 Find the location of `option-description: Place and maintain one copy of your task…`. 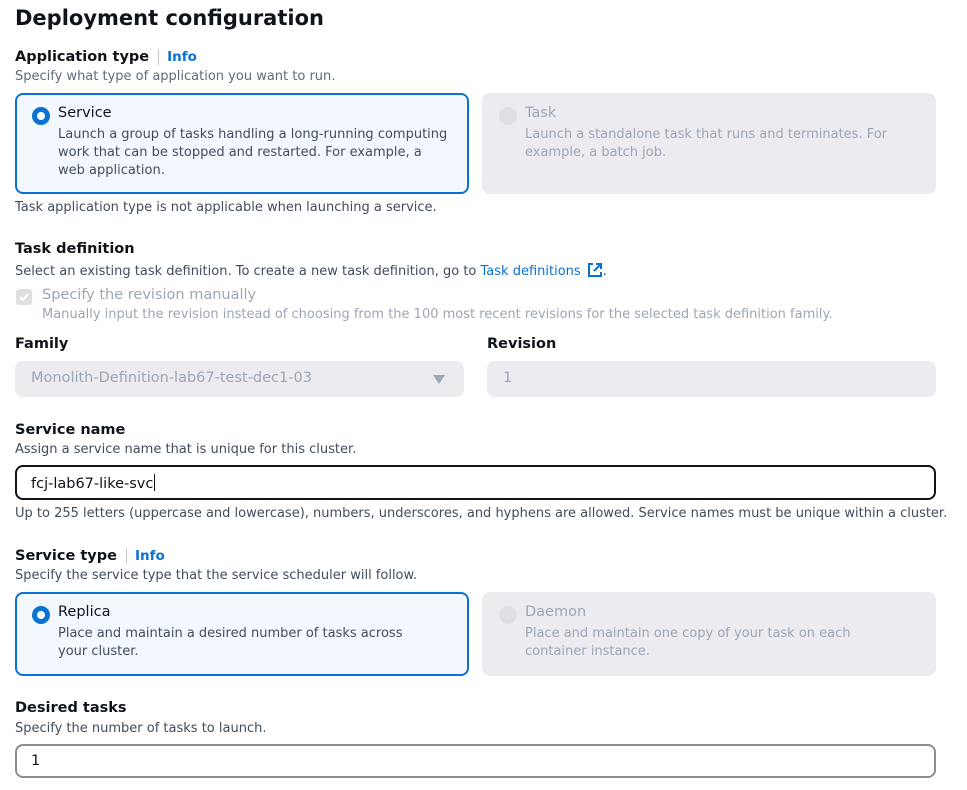

option-description: Place and maintain one copy of your task… is located at coordinates (688, 642).